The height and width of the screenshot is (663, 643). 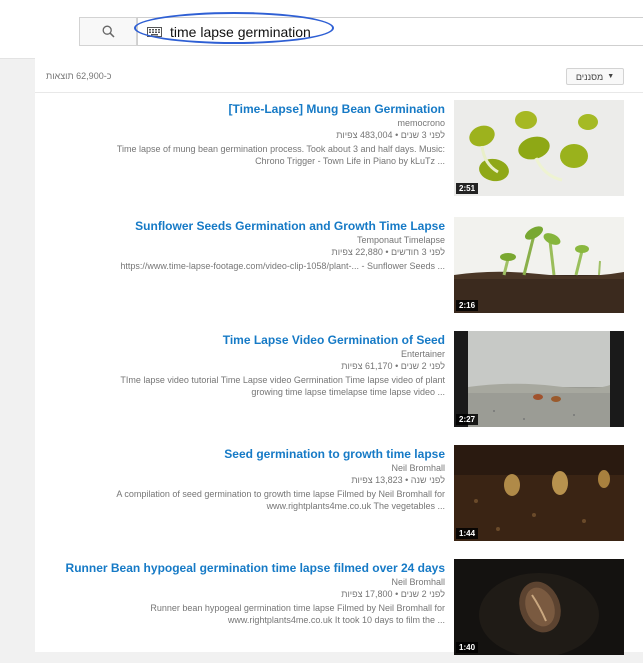 I want to click on results-count: כ-62,900 תוצאות, so click(x=79, y=76).